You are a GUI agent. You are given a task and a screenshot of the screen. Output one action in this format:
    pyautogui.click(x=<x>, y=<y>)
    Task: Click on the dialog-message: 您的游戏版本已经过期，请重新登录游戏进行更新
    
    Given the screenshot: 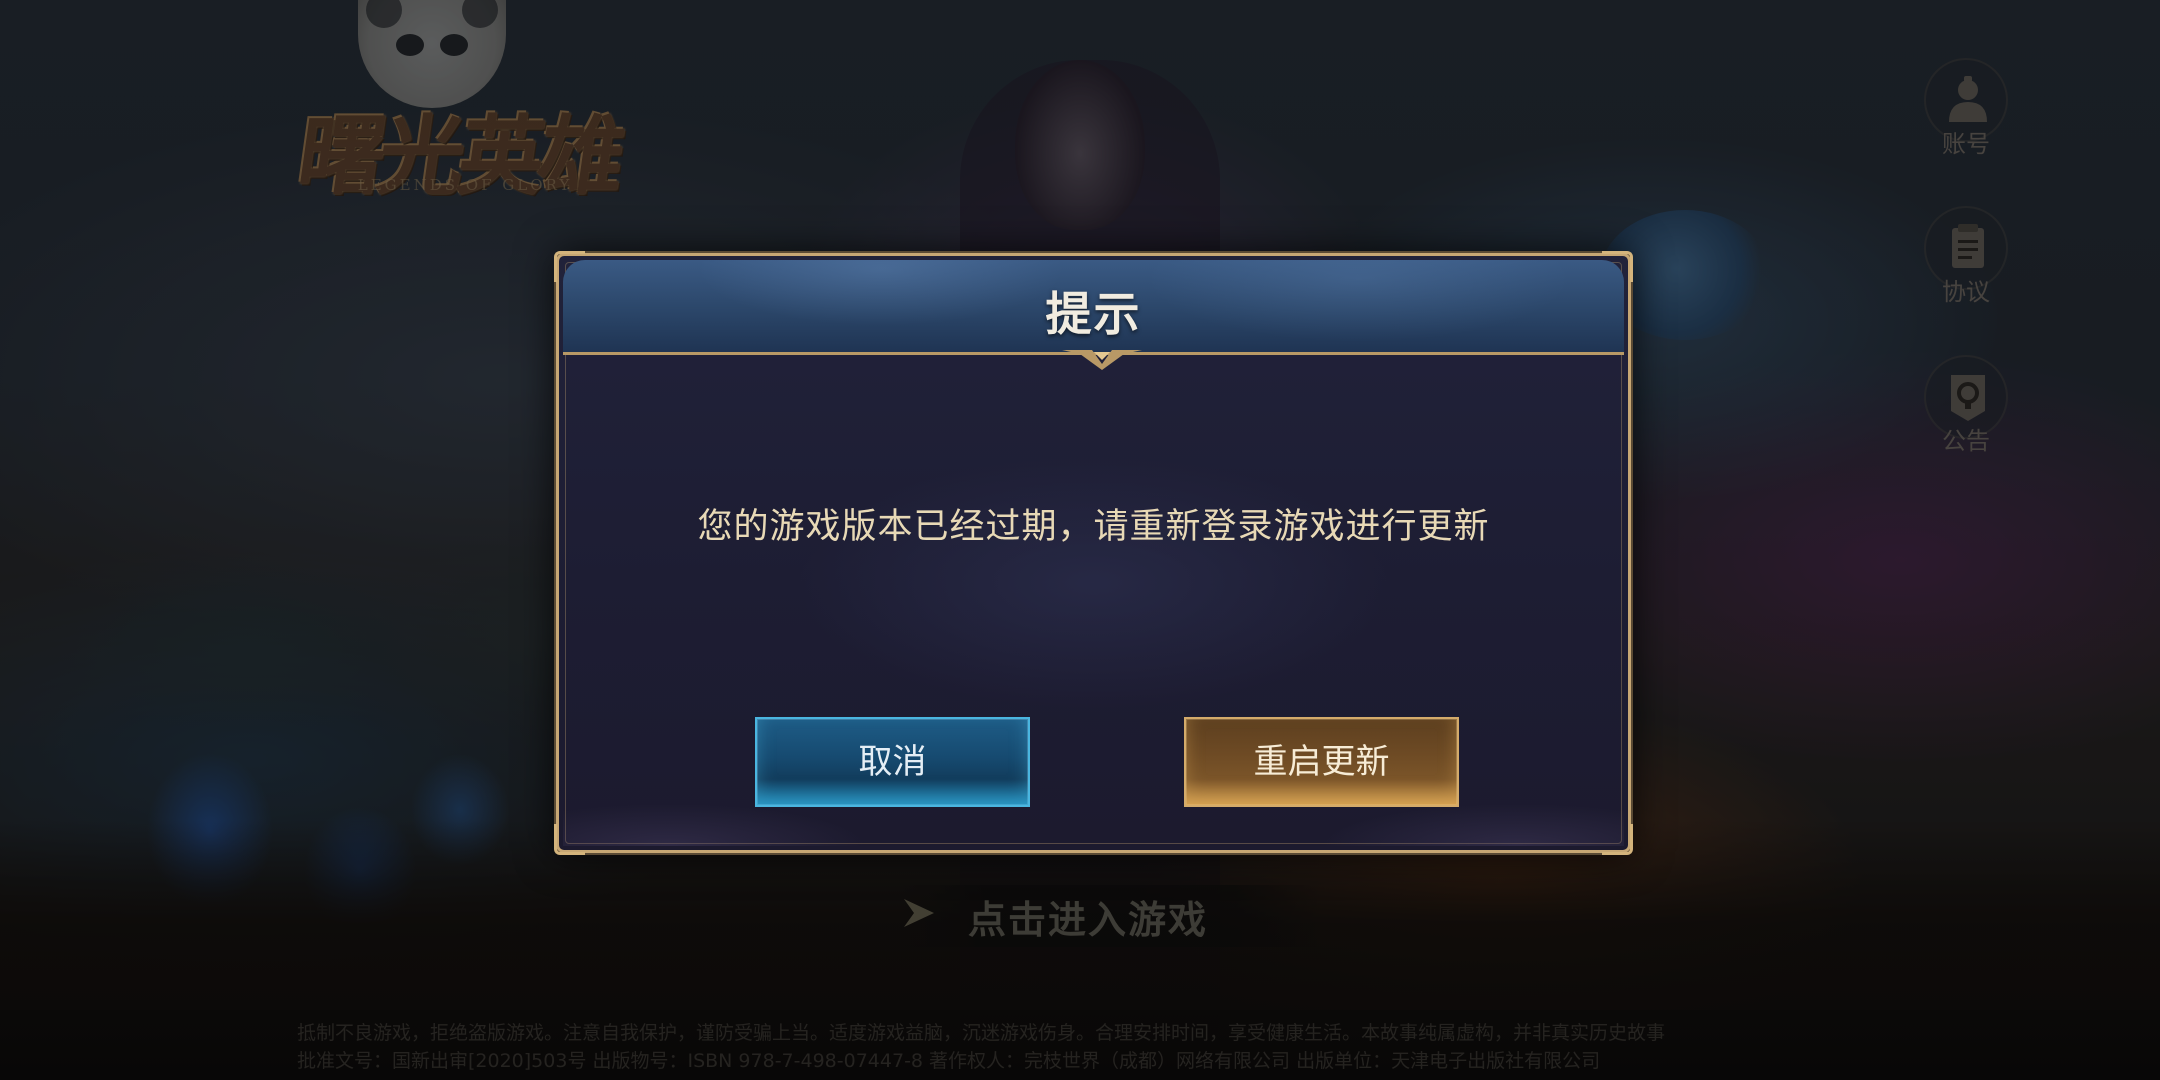 What is the action you would take?
    pyautogui.click(x=1093, y=527)
    